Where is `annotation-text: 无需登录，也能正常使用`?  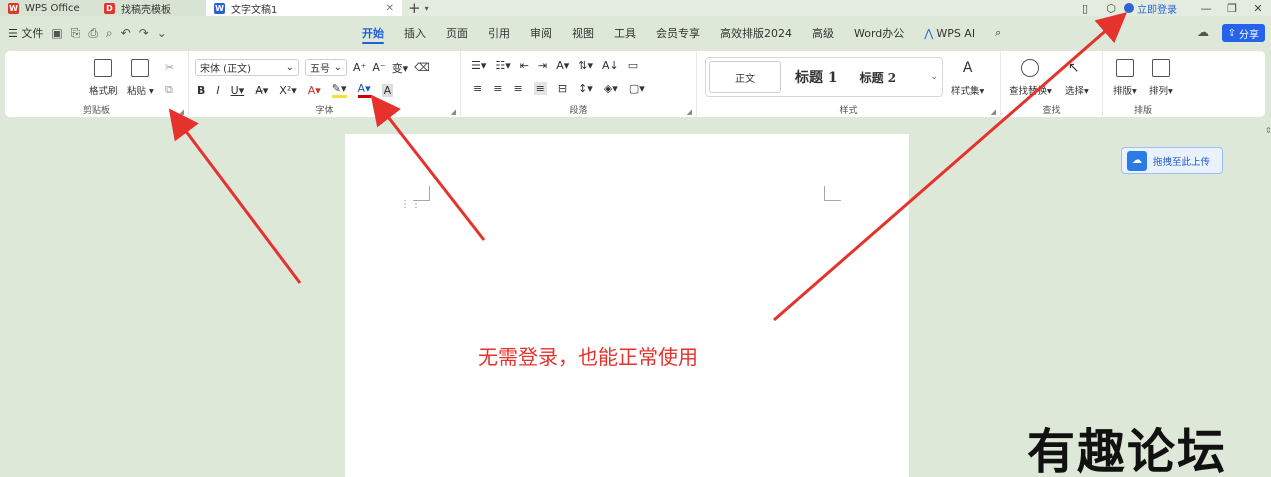 annotation-text: 无需登录，也能正常使用 is located at coordinates (588, 357).